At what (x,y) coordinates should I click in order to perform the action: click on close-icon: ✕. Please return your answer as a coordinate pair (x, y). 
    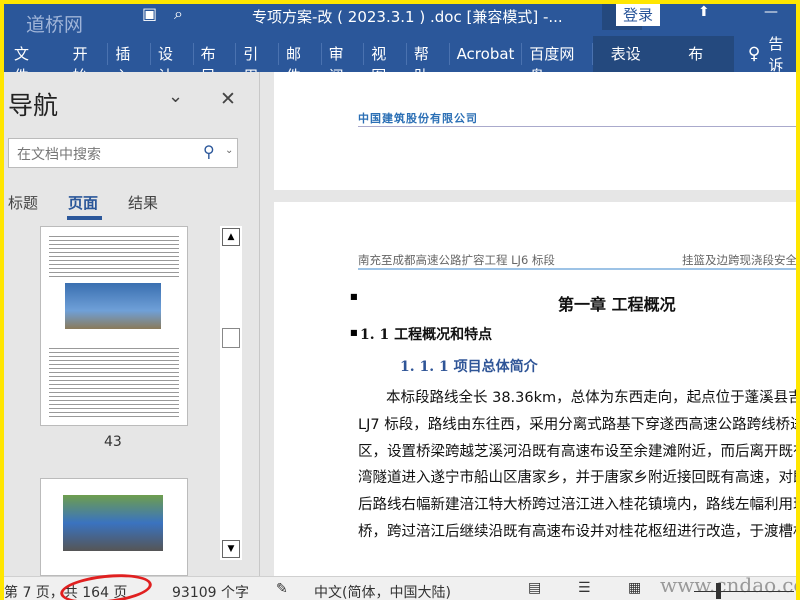
    Looking at the image, I should click on (228, 99).